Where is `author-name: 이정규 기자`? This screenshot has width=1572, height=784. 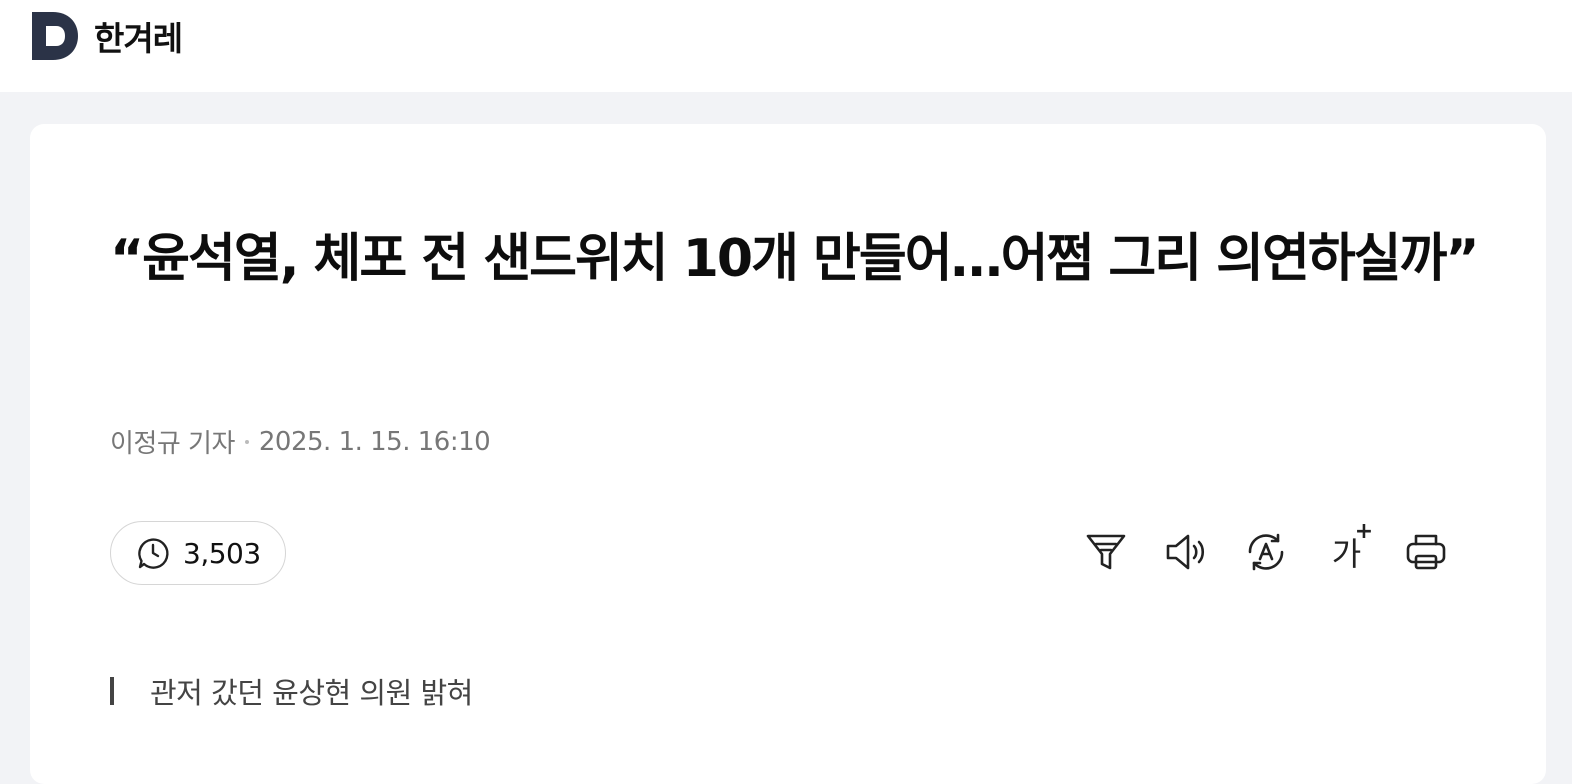 author-name: 이정규 기자 is located at coordinates (172, 441).